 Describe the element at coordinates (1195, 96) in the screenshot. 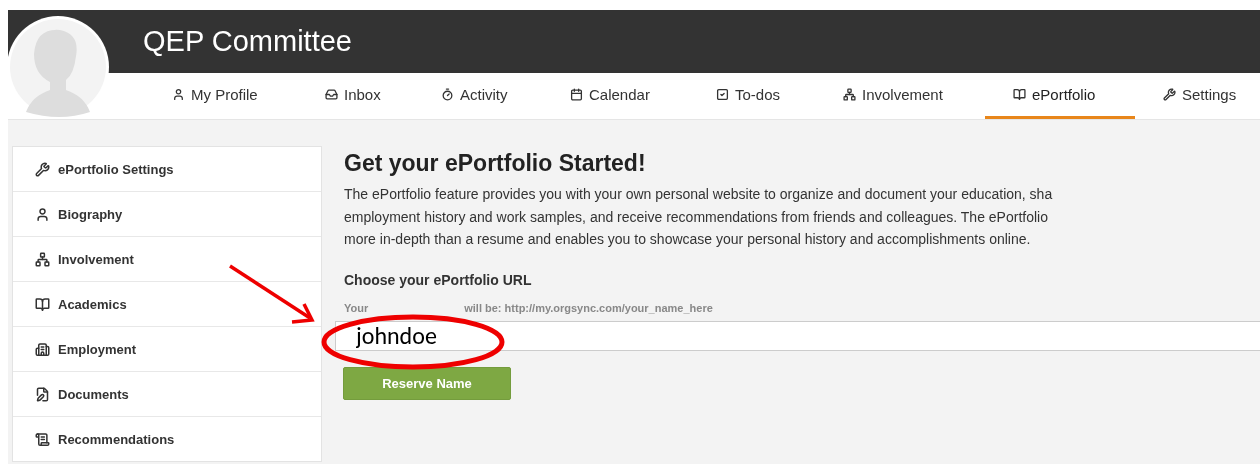

I see `nav-tab: Settings` at that location.